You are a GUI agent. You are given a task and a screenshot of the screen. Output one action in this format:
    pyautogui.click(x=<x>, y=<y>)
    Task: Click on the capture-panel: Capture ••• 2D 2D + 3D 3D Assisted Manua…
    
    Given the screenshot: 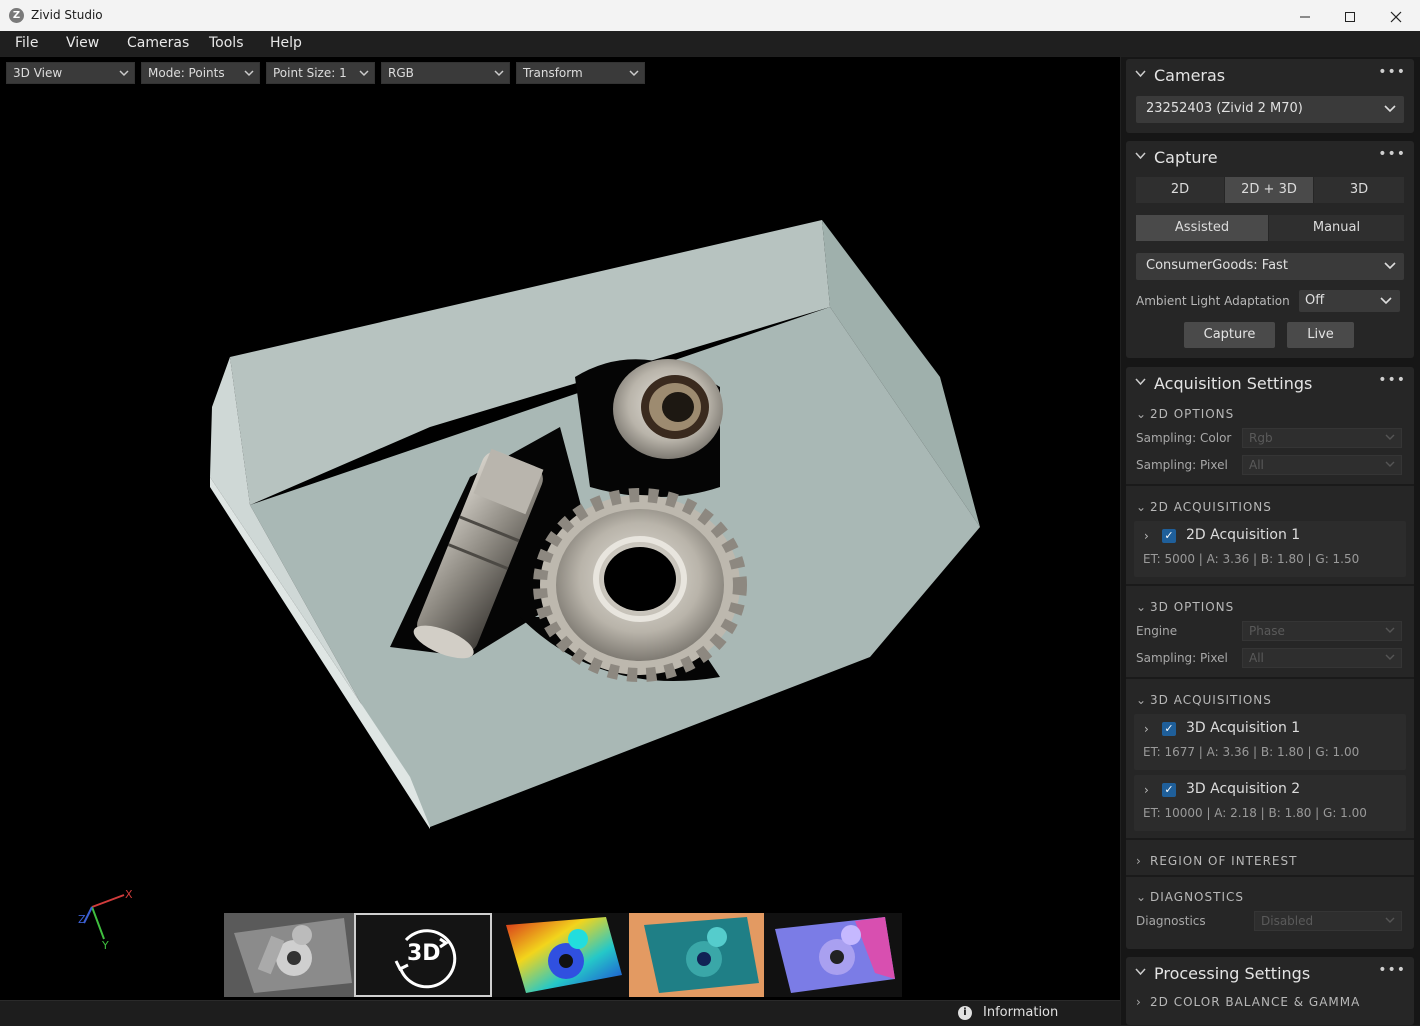 What is the action you would take?
    pyautogui.click(x=1270, y=249)
    